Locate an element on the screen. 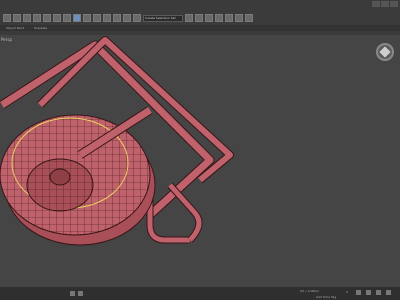 This screenshot has height=300, width=400. align-icon is located at coordinates (199, 18).